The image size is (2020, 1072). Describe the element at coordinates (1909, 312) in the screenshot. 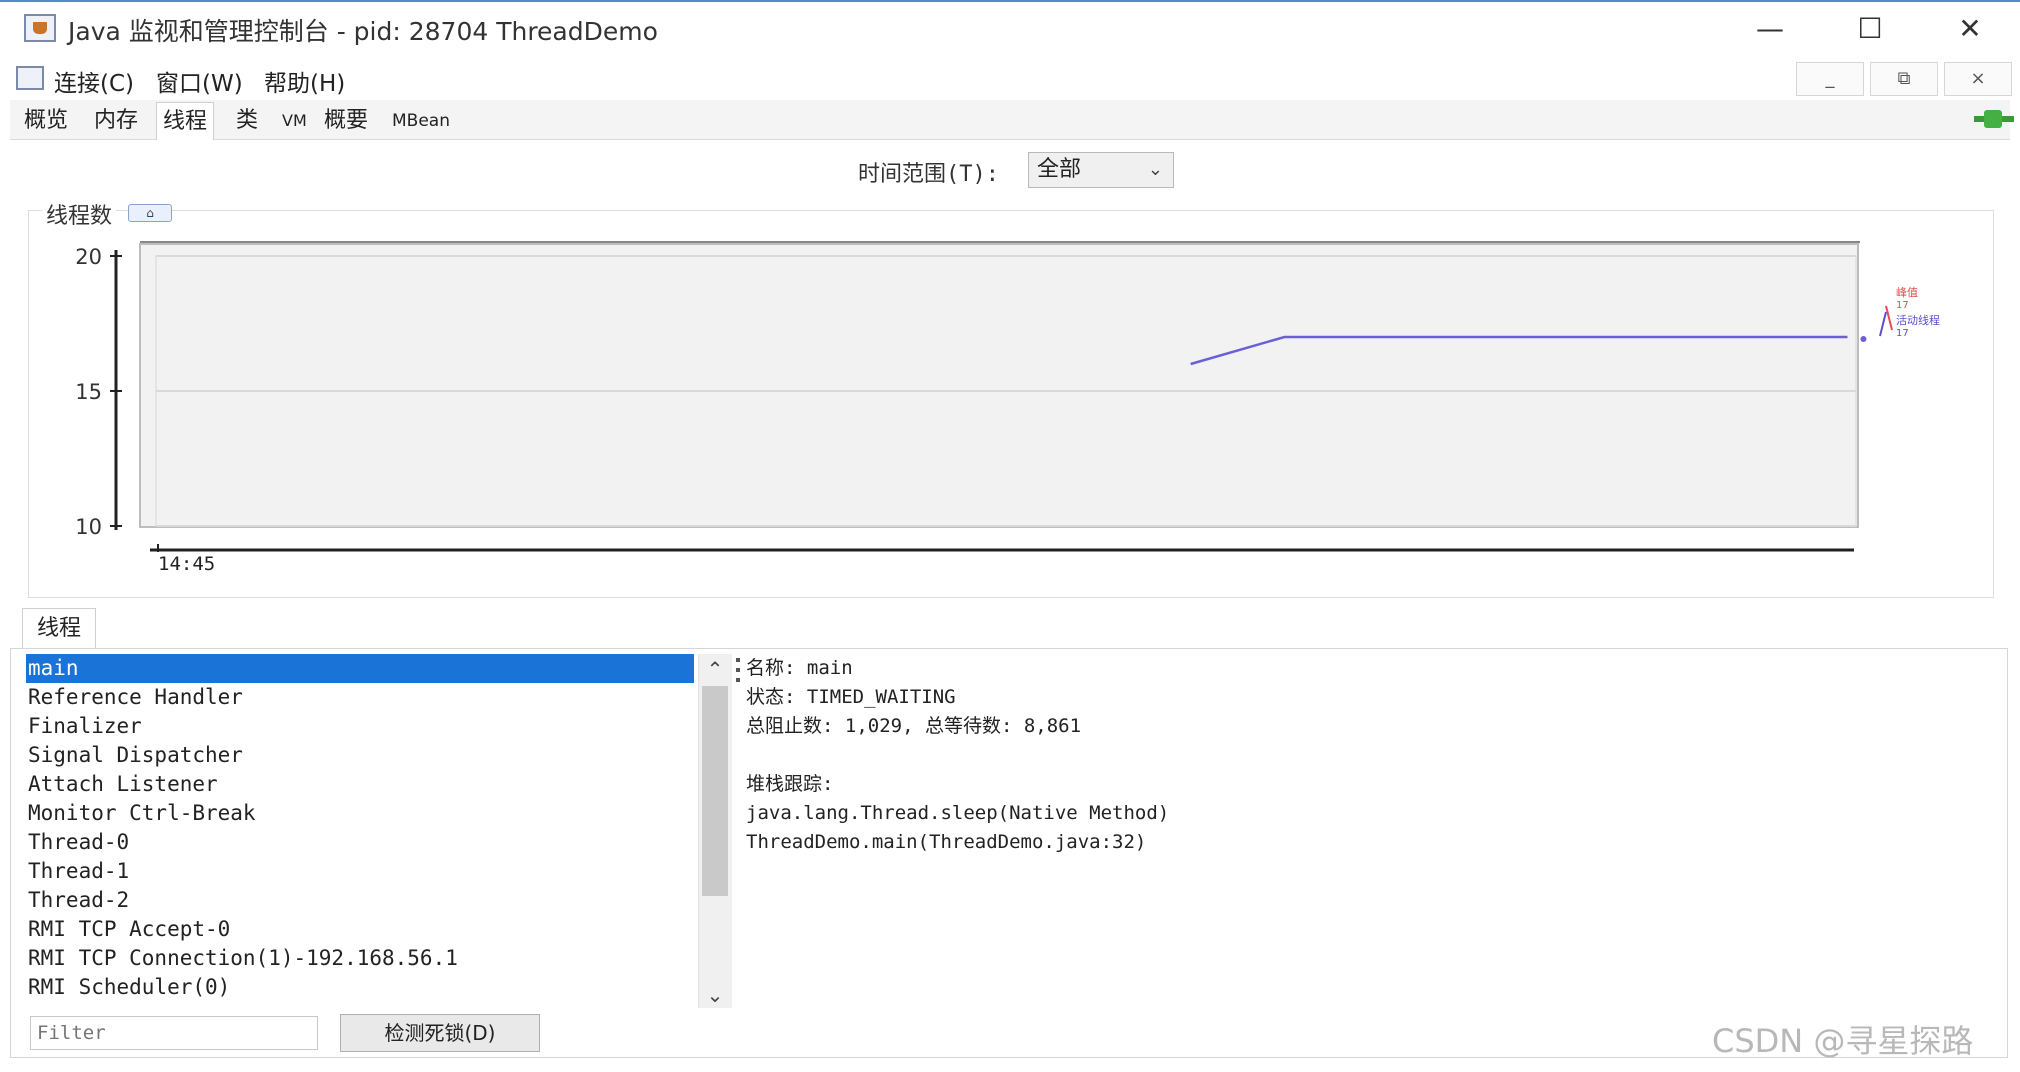

I see `chart-legend: 峰值17活动线程17` at that location.